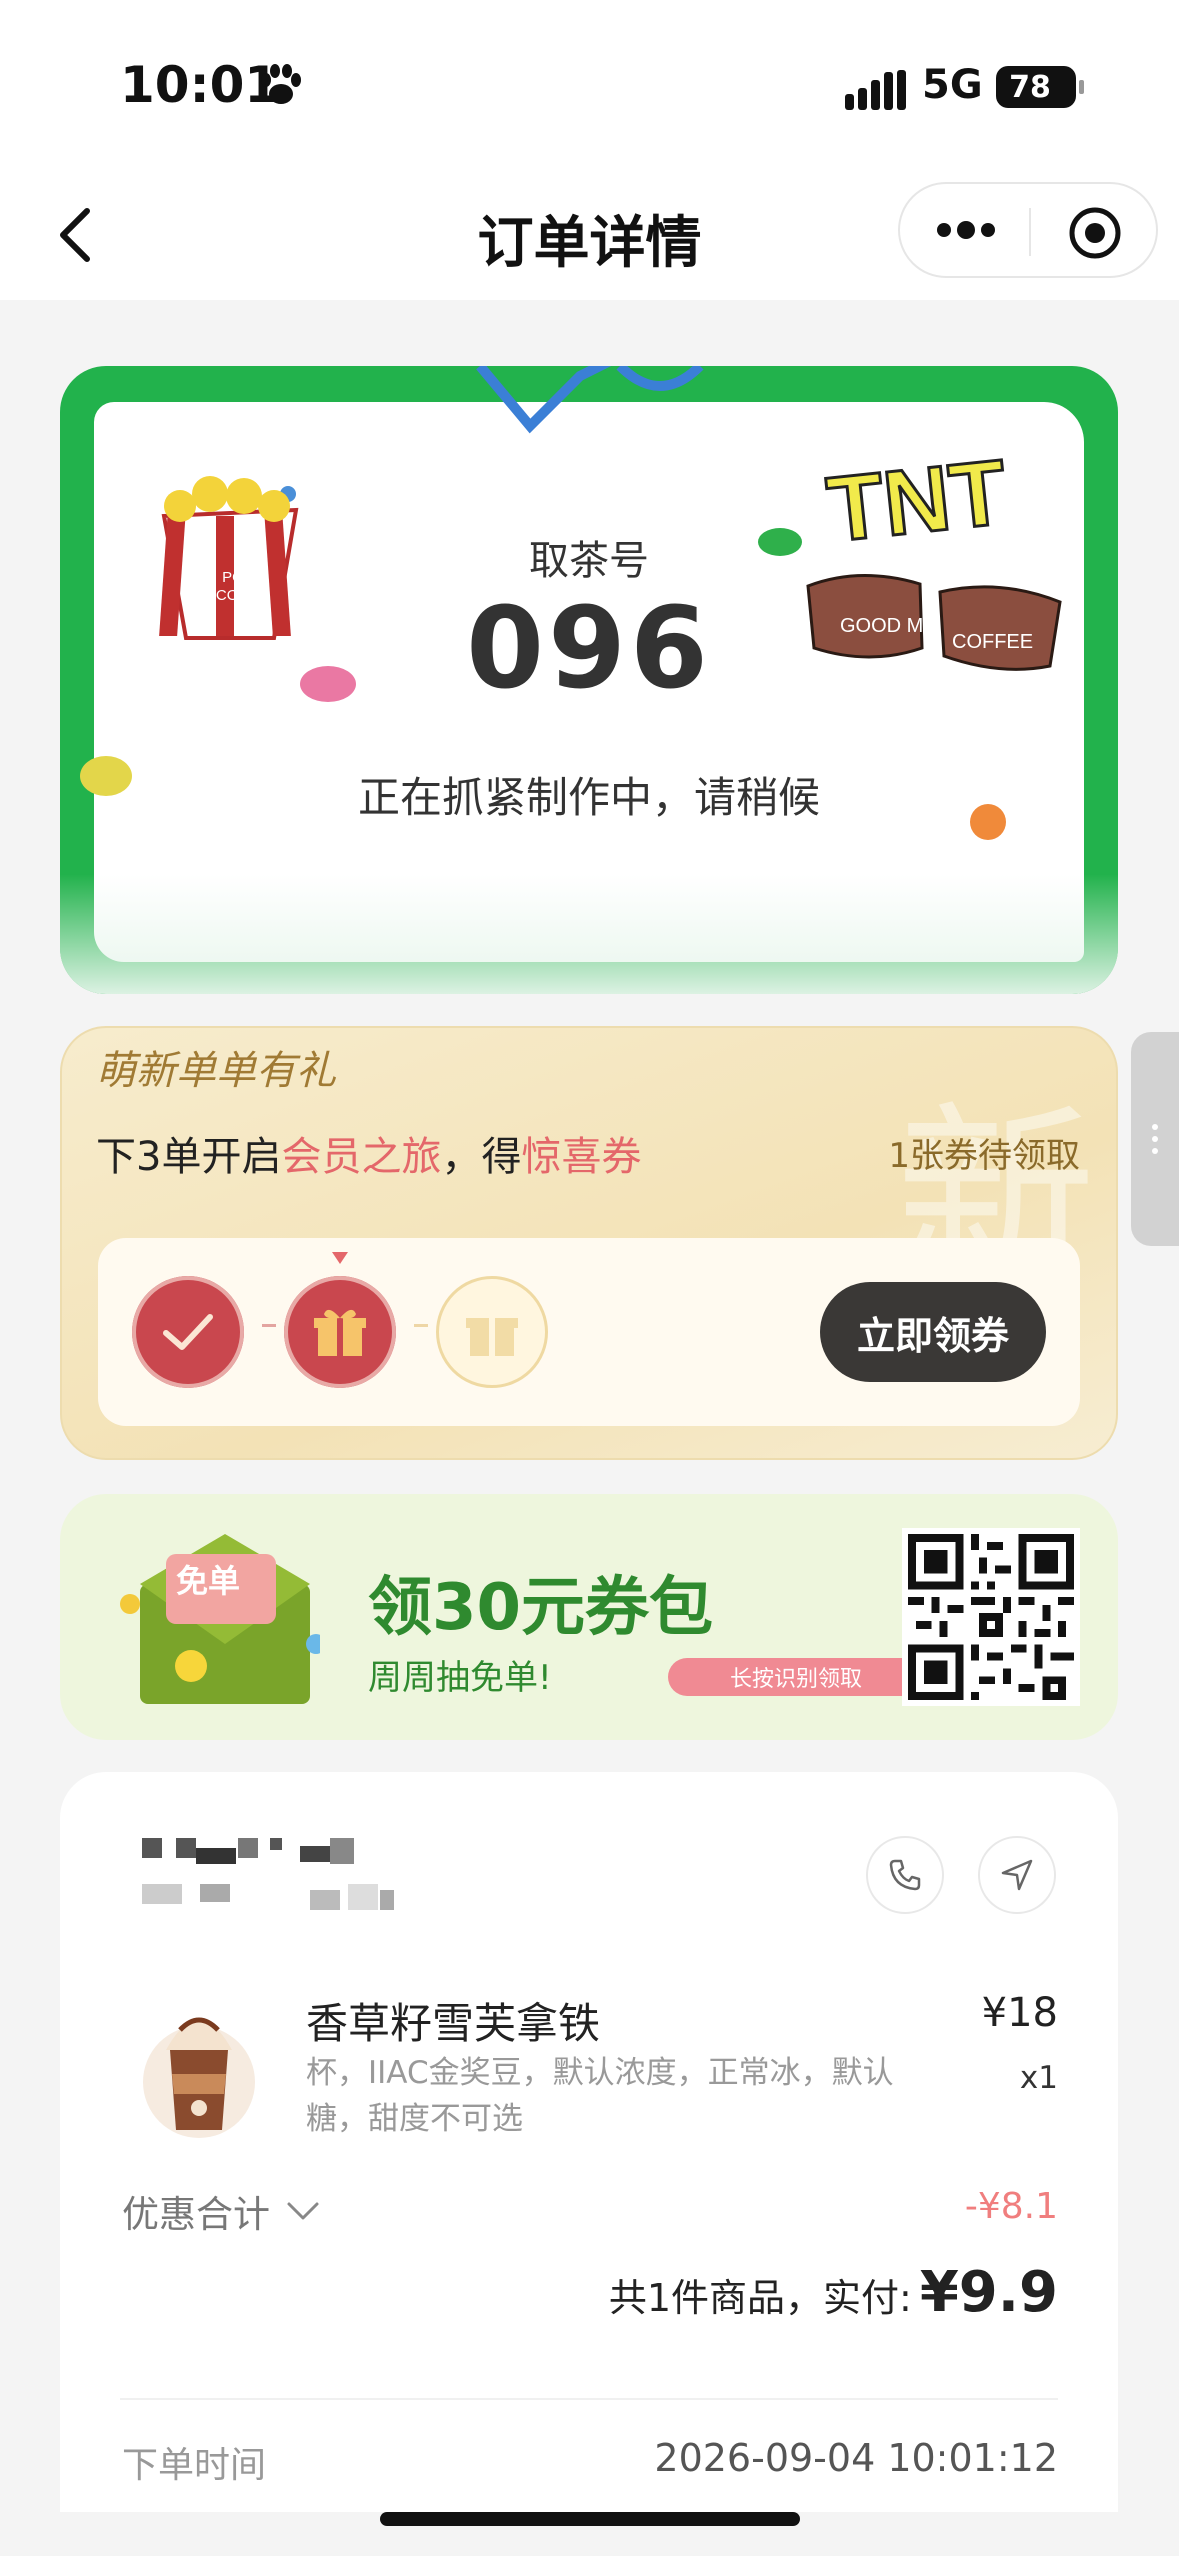  Describe the element at coordinates (796, 1677) in the screenshot. I see `long-press-tag: 长按识别领取` at that location.